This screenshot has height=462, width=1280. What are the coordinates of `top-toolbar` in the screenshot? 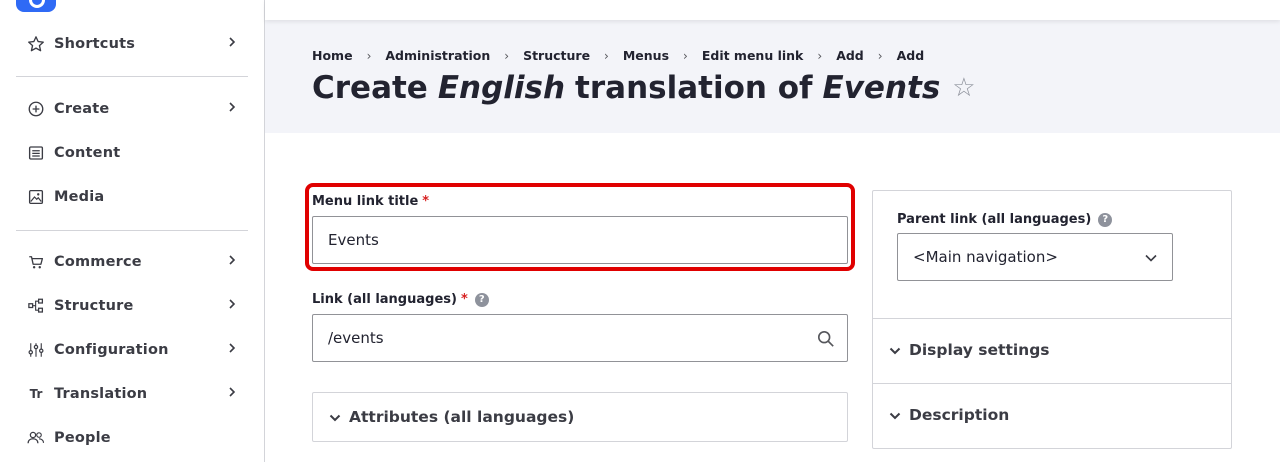 It's located at (772, 10).